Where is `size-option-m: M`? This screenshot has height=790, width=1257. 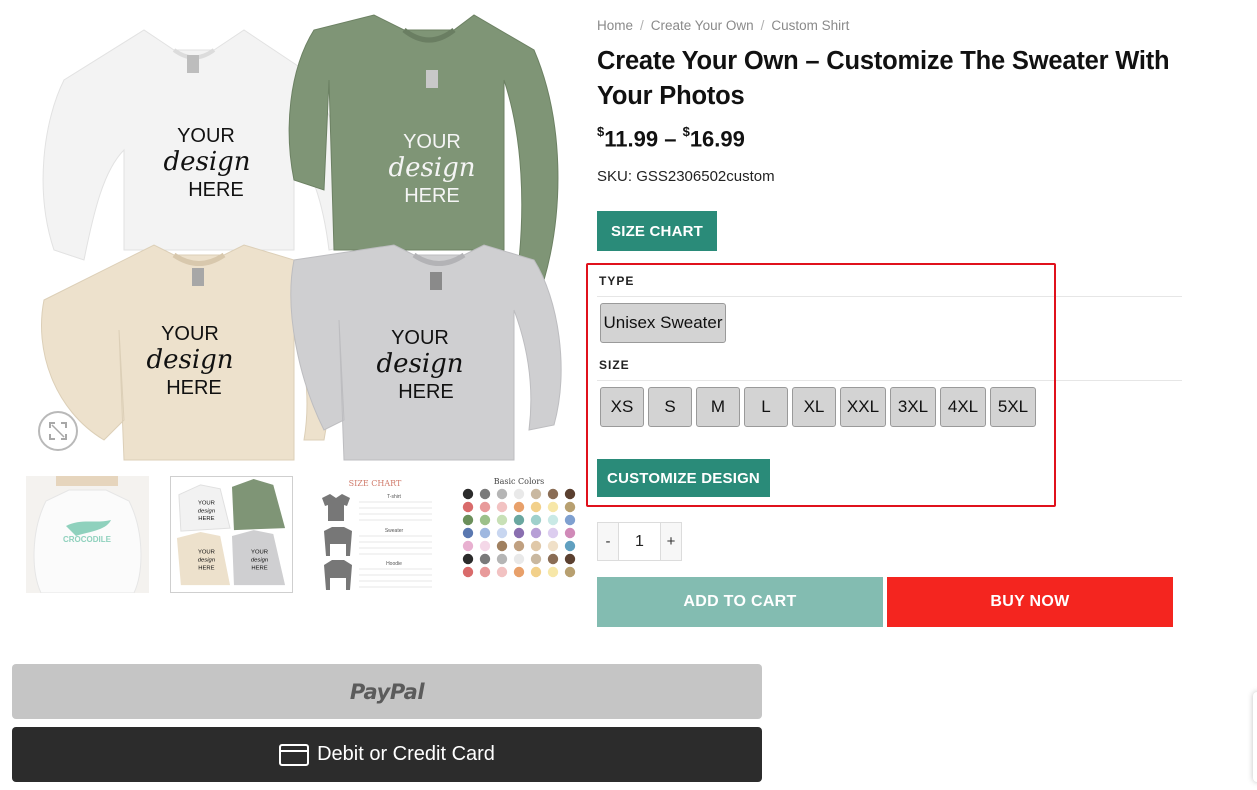 size-option-m: M is located at coordinates (718, 407).